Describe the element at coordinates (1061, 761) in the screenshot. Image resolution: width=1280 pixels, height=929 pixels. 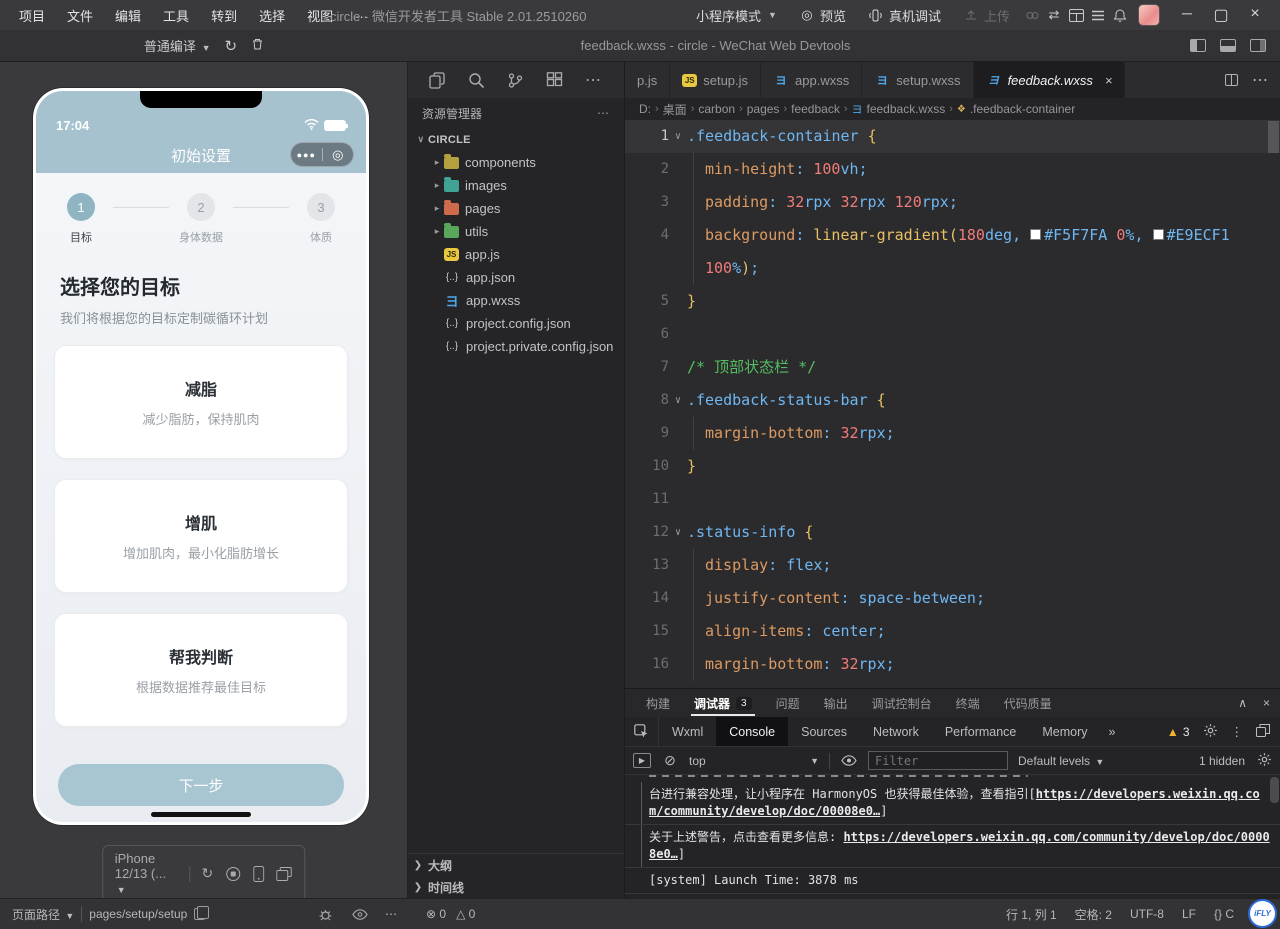
I see `log-levels-dropdown: Default levels ▼` at that location.